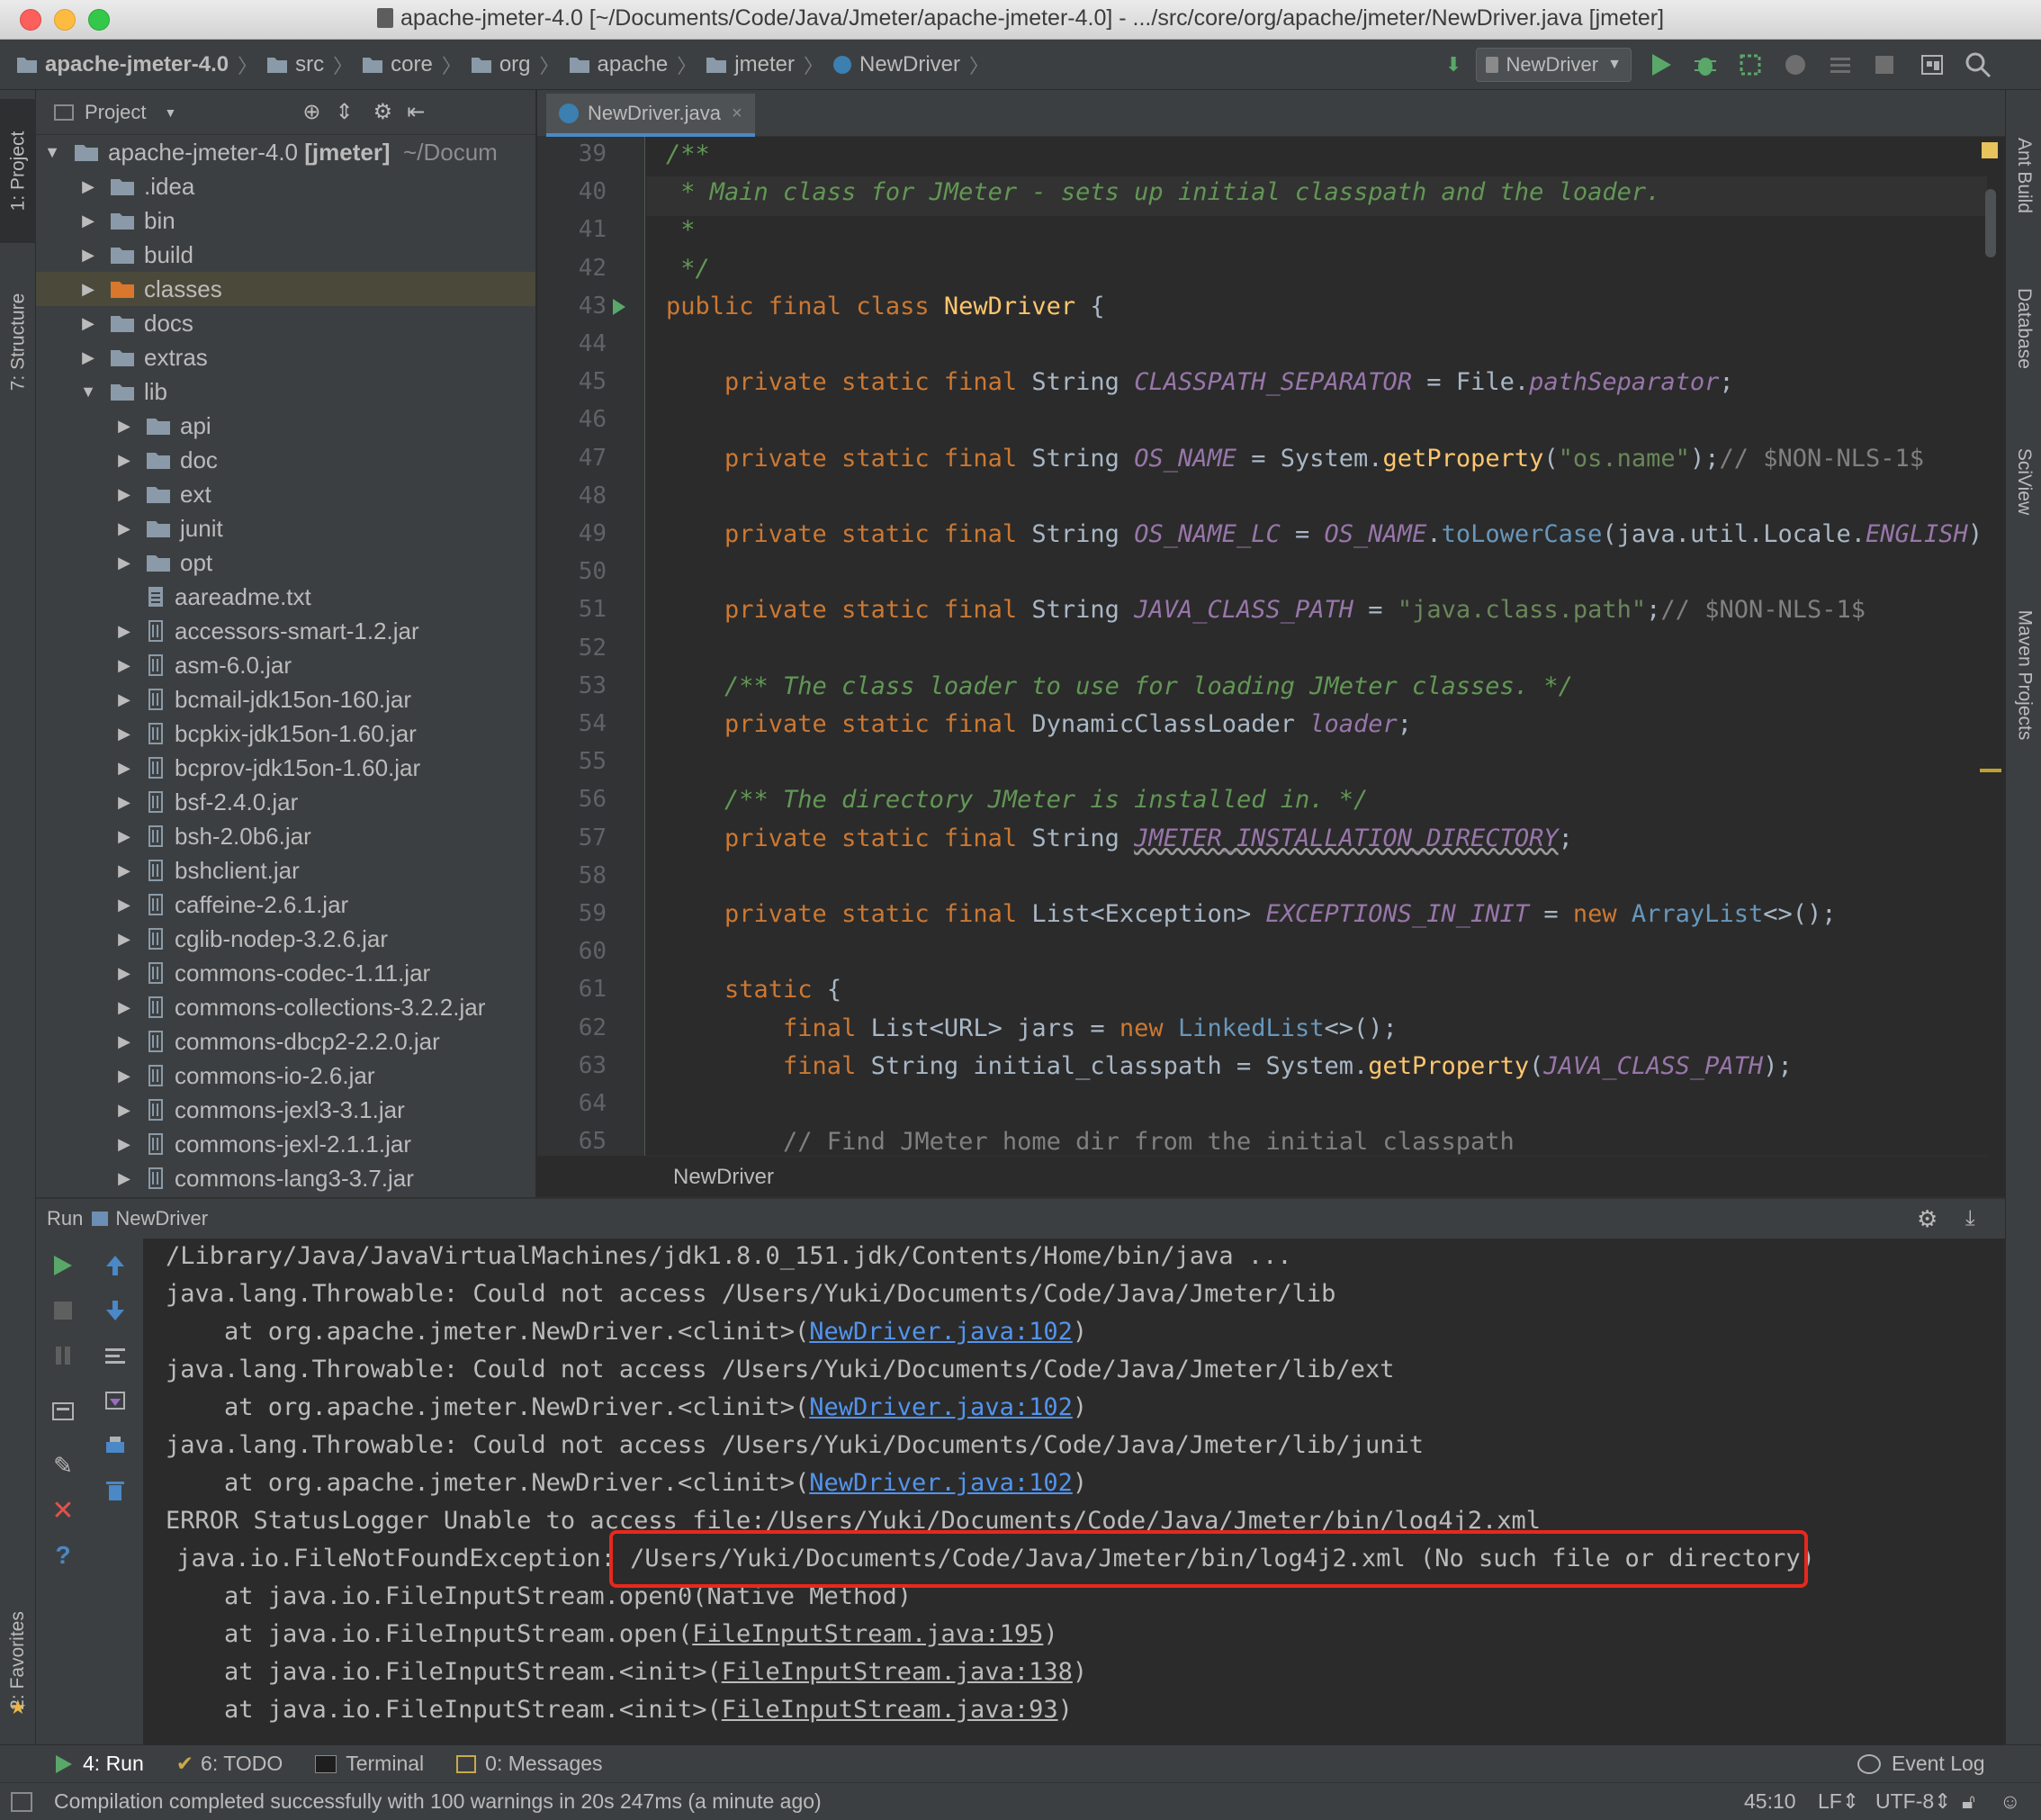 This screenshot has width=2041, height=1820. Describe the element at coordinates (115, 1445) in the screenshot. I see `print-icon` at that location.